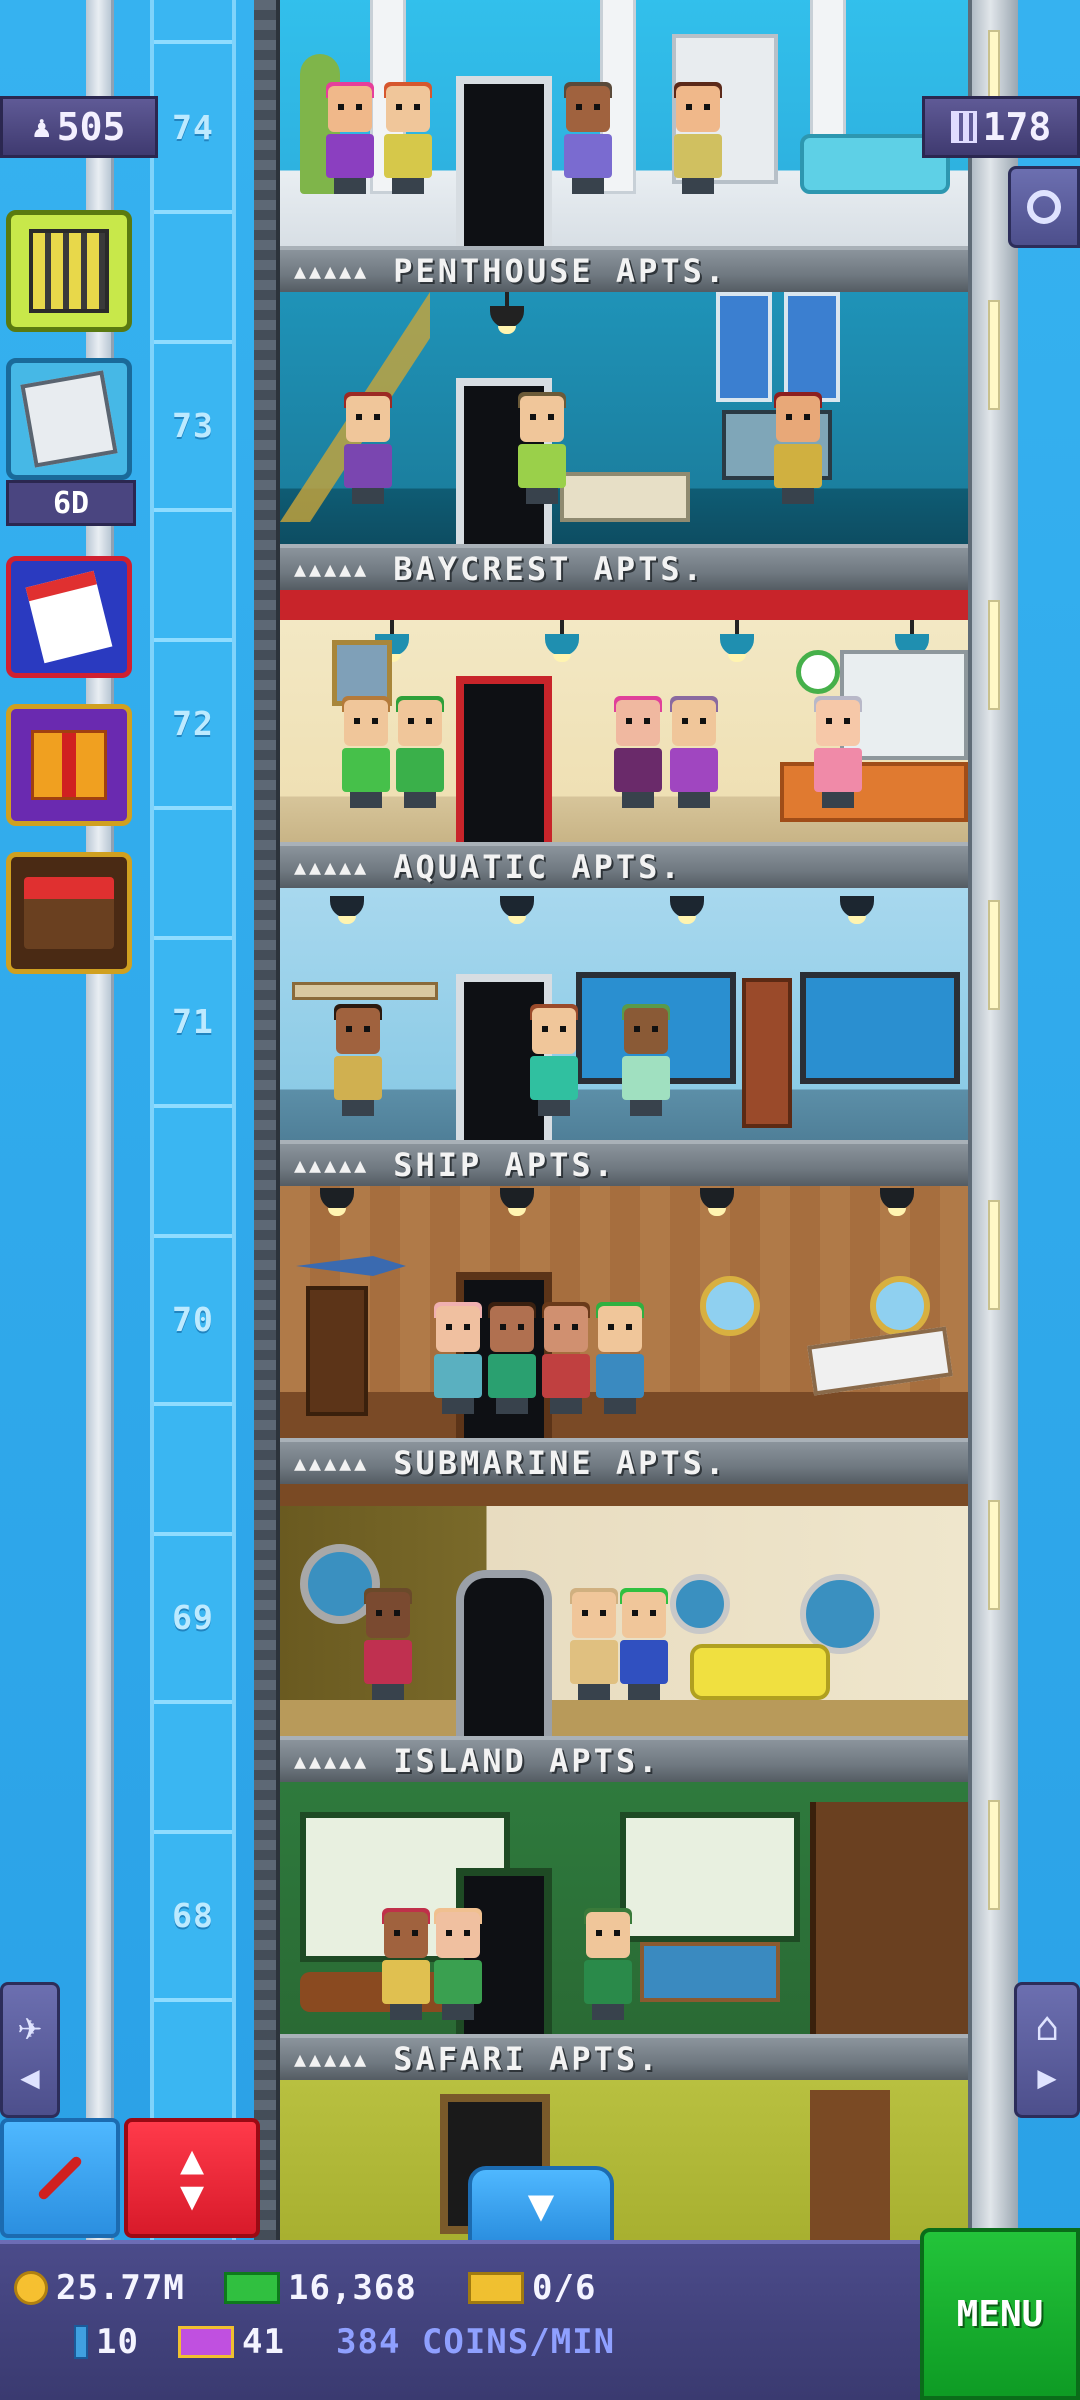 Image resolution: width=1080 pixels, height=2400 pixels. What do you see at coordinates (818, 672) in the screenshot?
I see `wall-clock` at bounding box center [818, 672].